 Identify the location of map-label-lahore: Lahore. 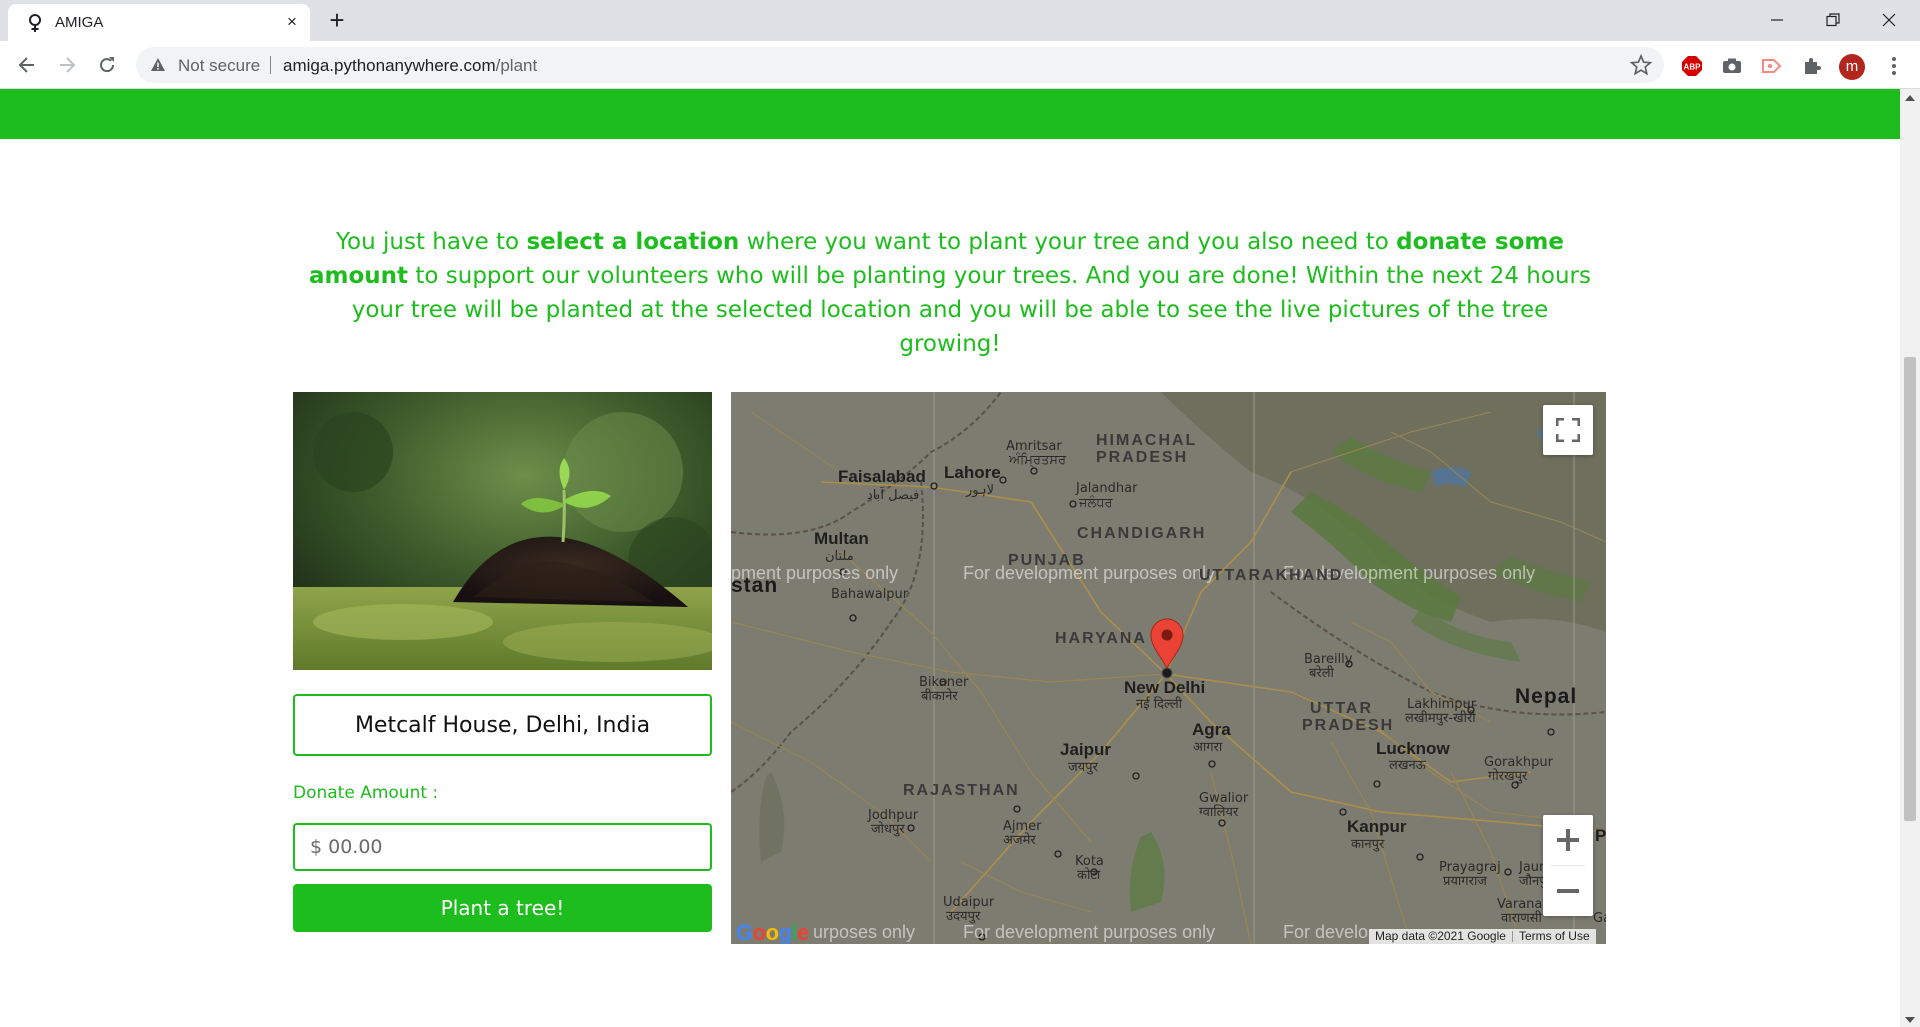
(972, 472).